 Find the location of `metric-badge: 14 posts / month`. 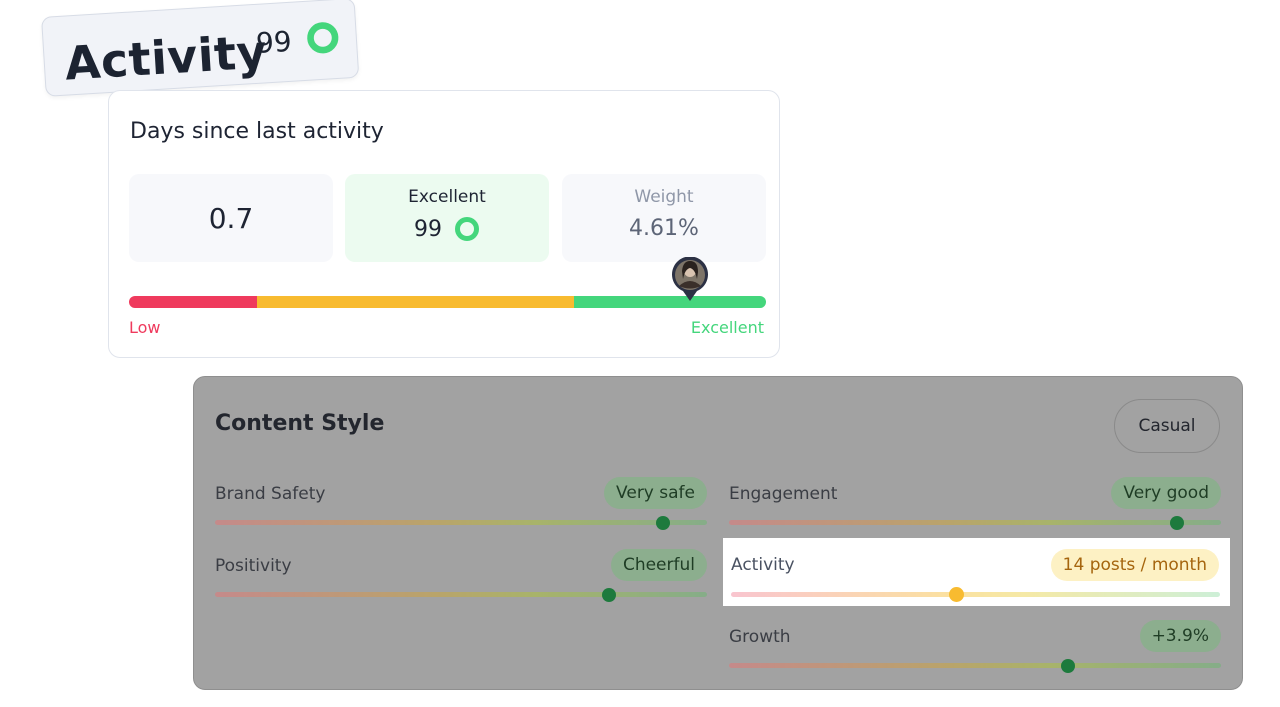

metric-badge: 14 posts / month is located at coordinates (1134, 565).